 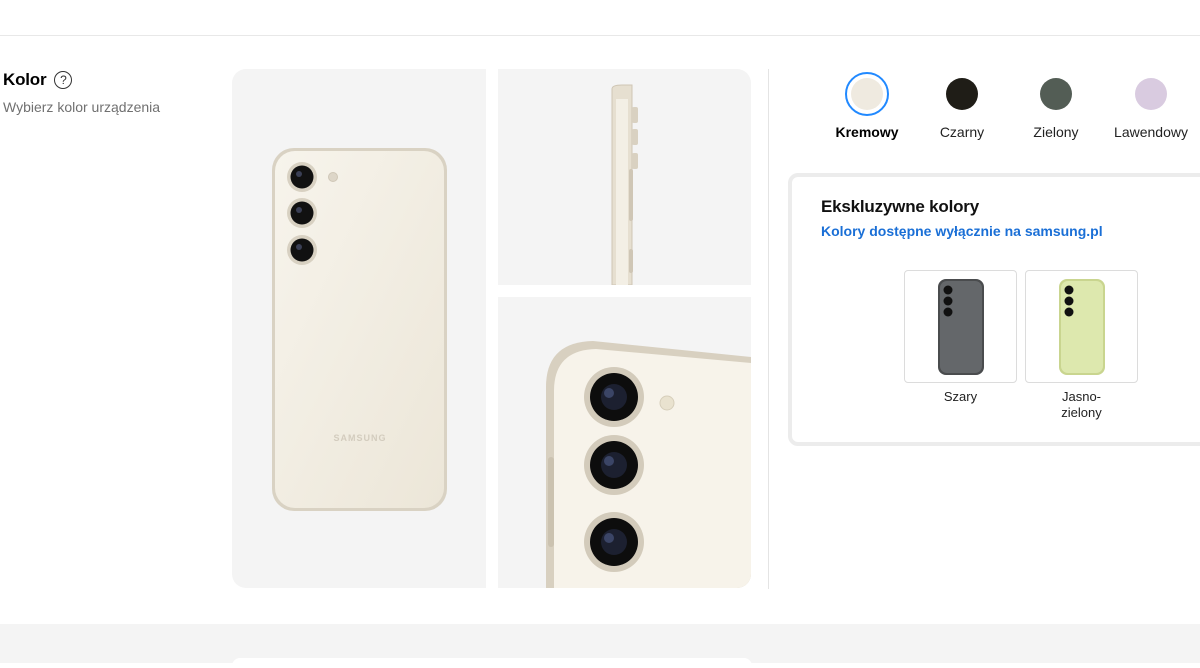 What do you see at coordinates (962, 231) in the screenshot?
I see `exclusive-link: Kolory dostępne wyłącznie na samsung.pl` at bounding box center [962, 231].